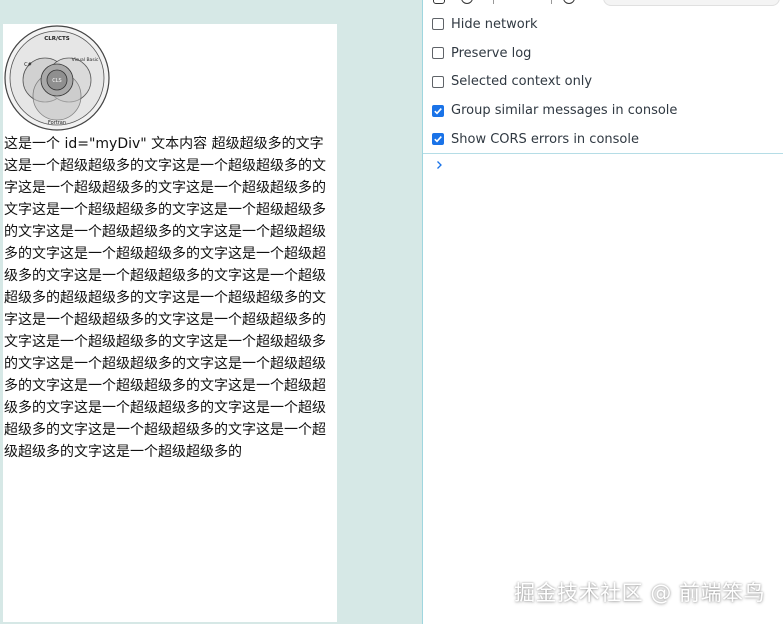  I want to click on setting-selected-context-only: Selected context only, so click(603, 82).